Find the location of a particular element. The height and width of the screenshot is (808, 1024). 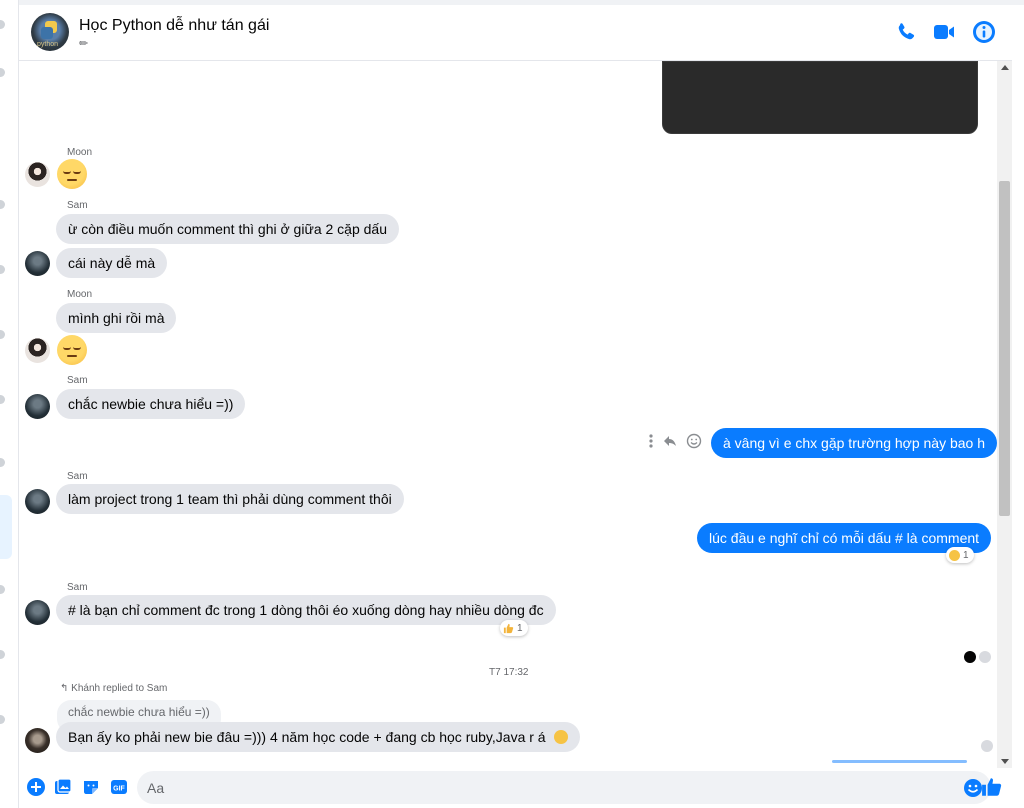

more-options-icon is located at coordinates (651, 441).